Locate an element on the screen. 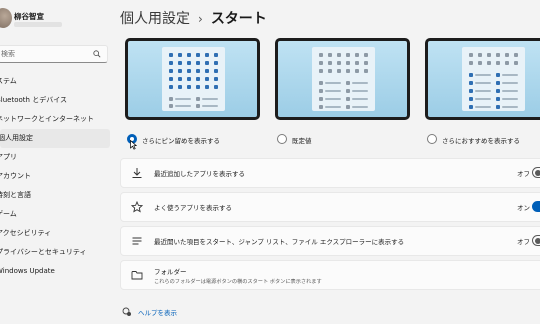 Image resolution: width=540 pixels, height=324 pixels. toggle-state-text: オン is located at coordinates (523, 208).